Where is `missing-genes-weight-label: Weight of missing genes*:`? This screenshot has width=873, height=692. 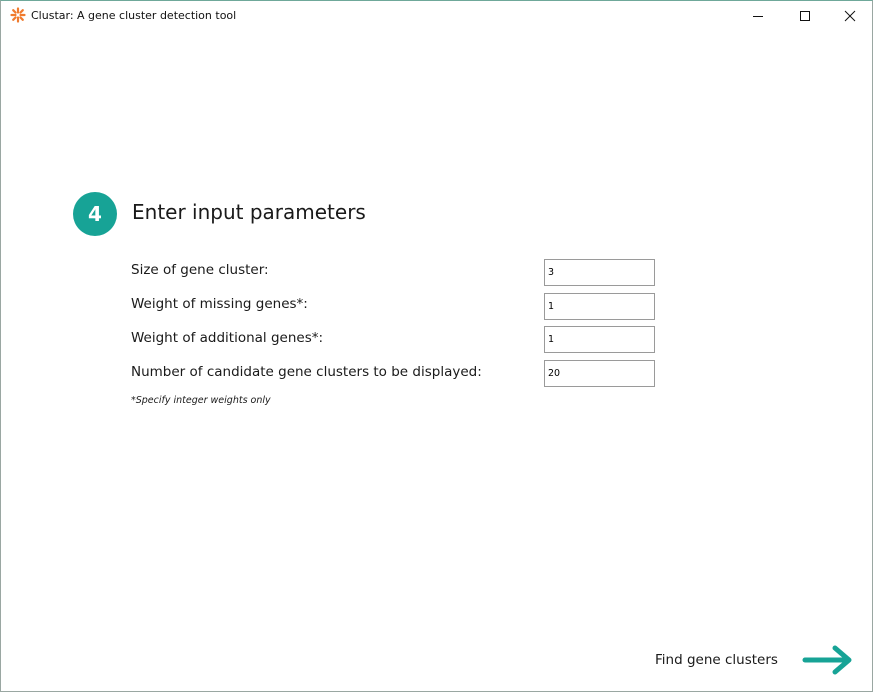
missing-genes-weight-label: Weight of missing genes*: is located at coordinates (219, 304).